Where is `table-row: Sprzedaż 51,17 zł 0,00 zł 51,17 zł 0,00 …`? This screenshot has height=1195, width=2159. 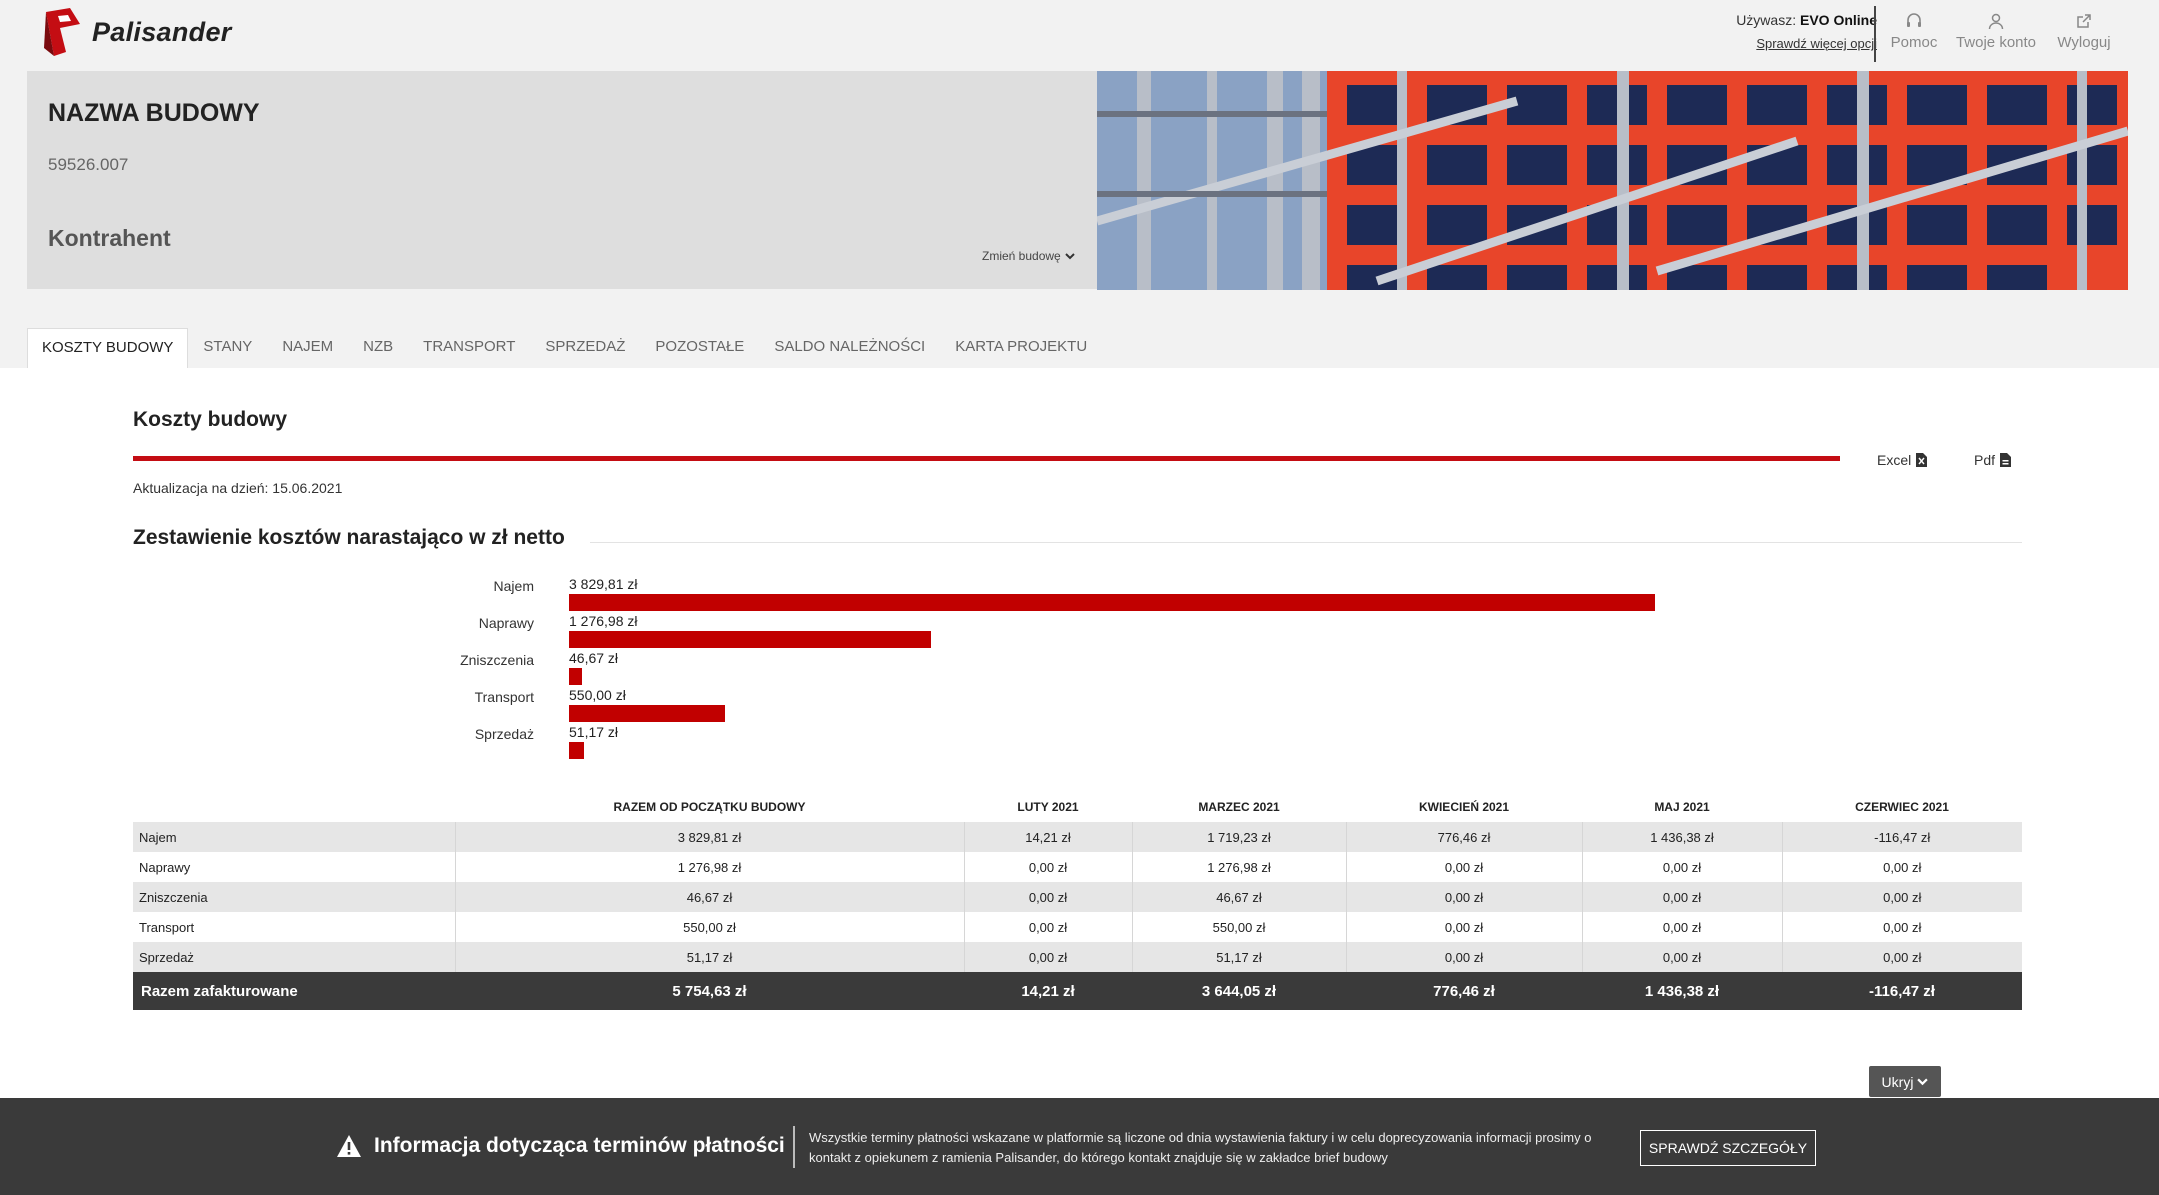 table-row: Sprzedaż 51,17 zł 0,00 zł 51,17 zł 0,00 … is located at coordinates (1077, 957).